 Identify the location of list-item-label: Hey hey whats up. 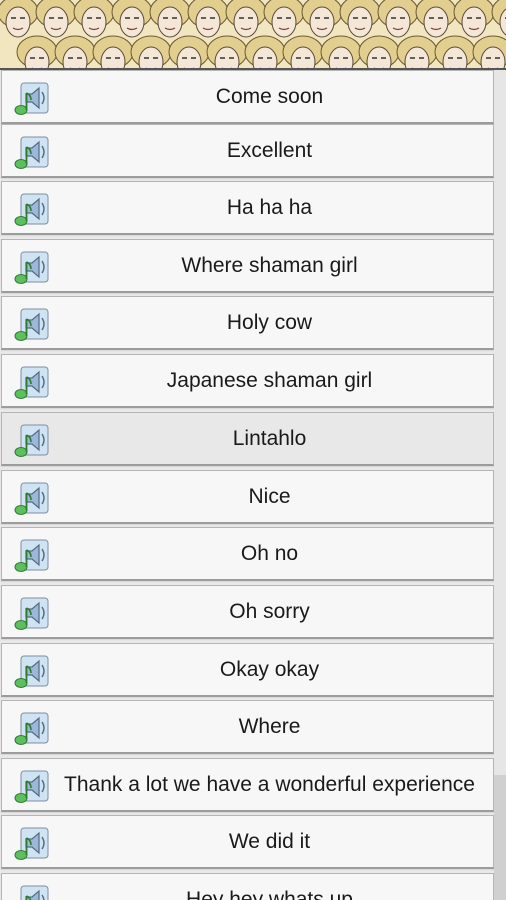
(269, 893).